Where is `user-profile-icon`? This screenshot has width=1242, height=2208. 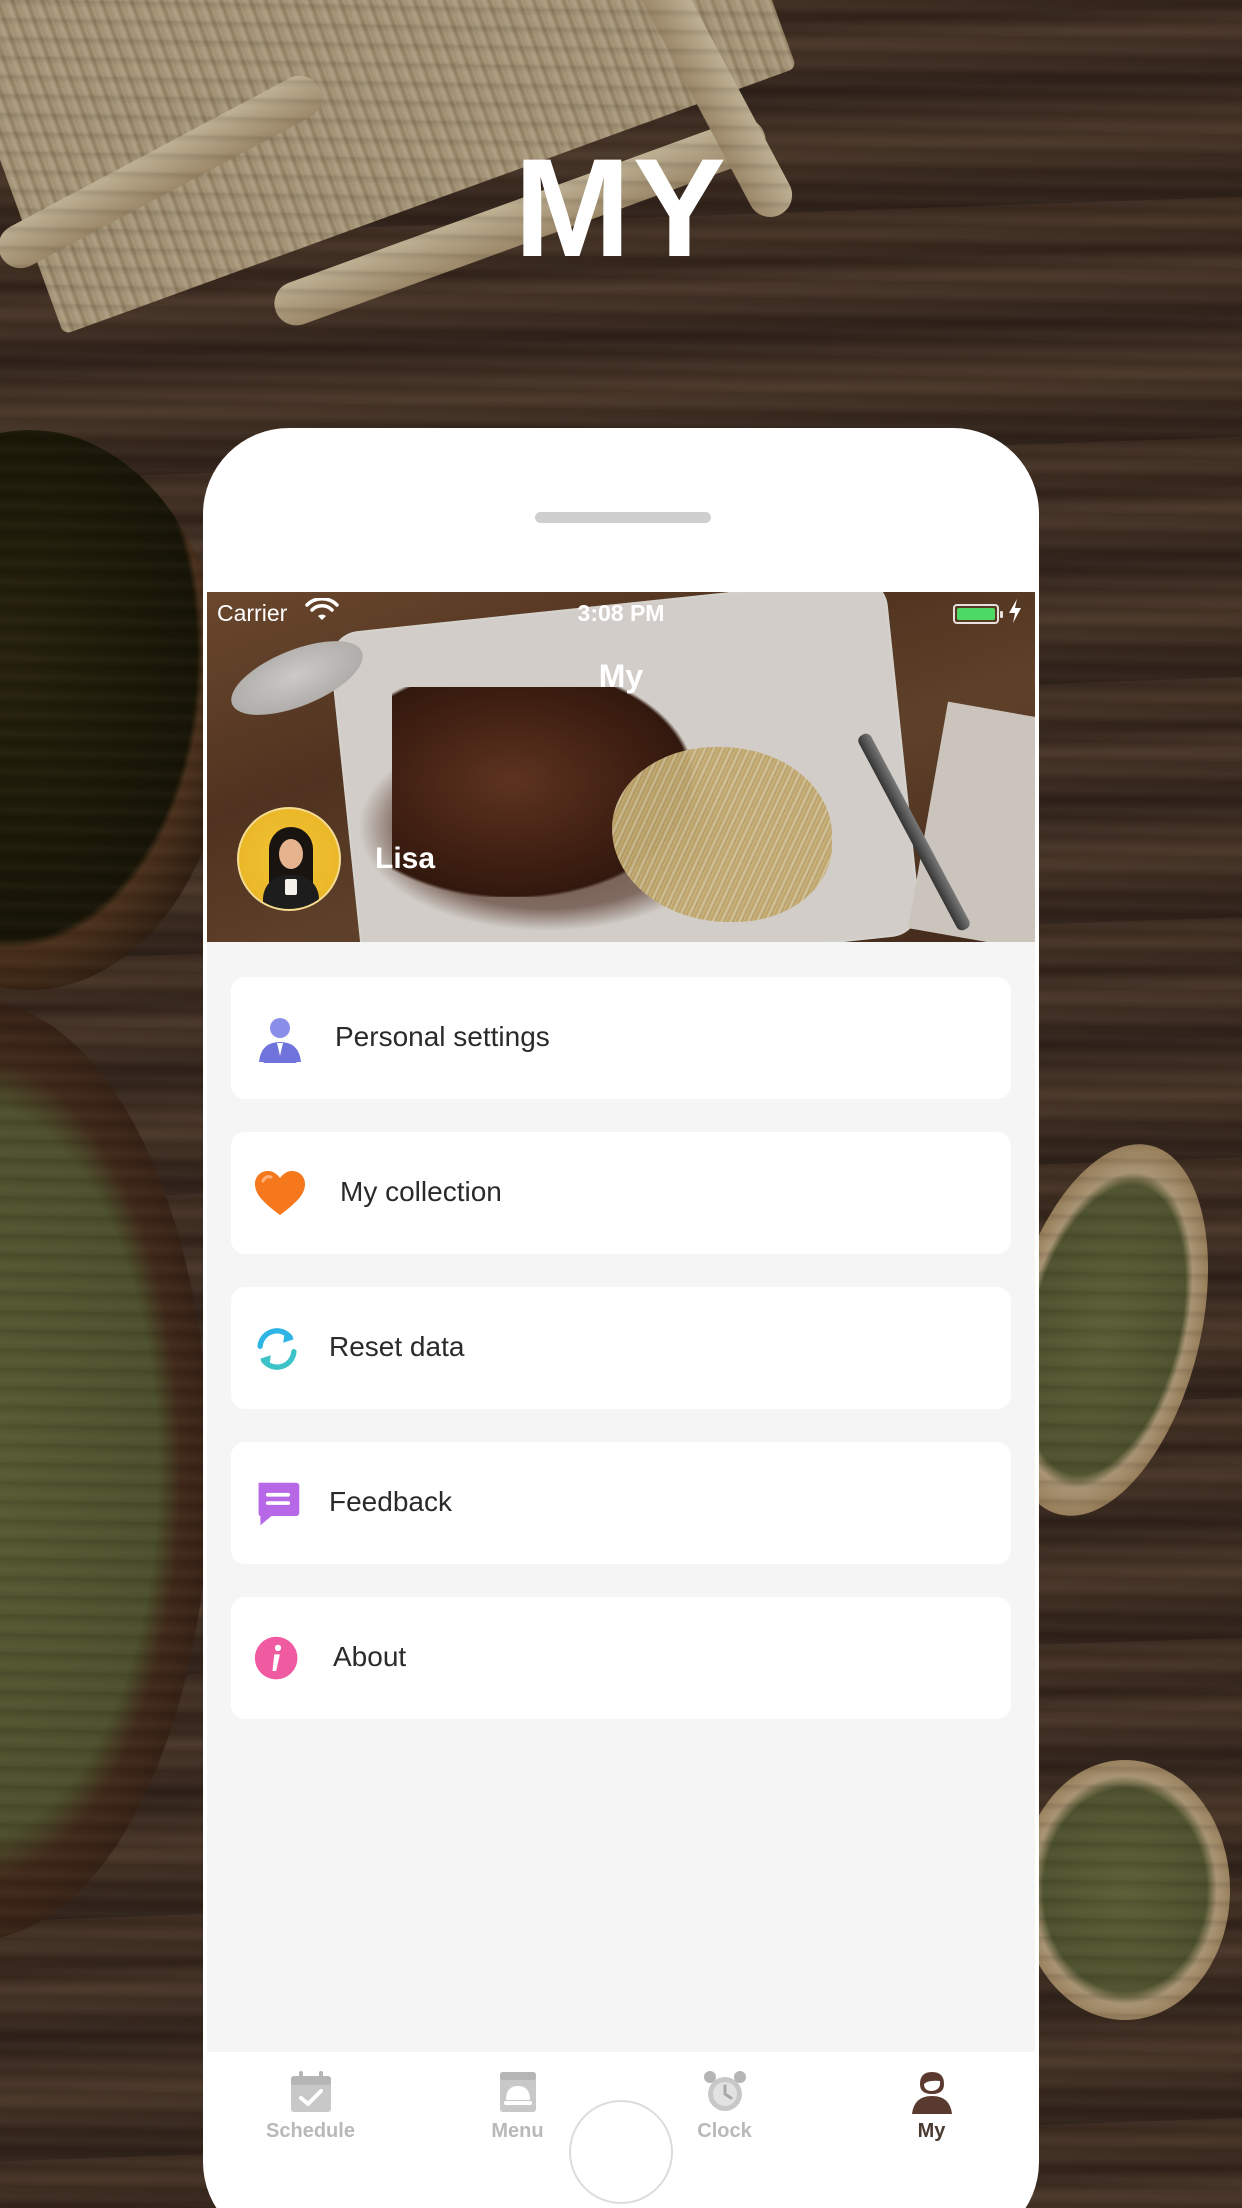
user-profile-icon is located at coordinates (931, 2093).